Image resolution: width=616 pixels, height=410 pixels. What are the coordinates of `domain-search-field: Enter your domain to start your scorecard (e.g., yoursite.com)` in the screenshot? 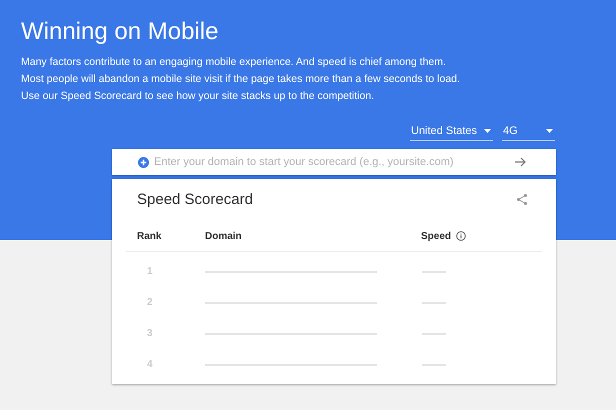 It's located at (334, 162).